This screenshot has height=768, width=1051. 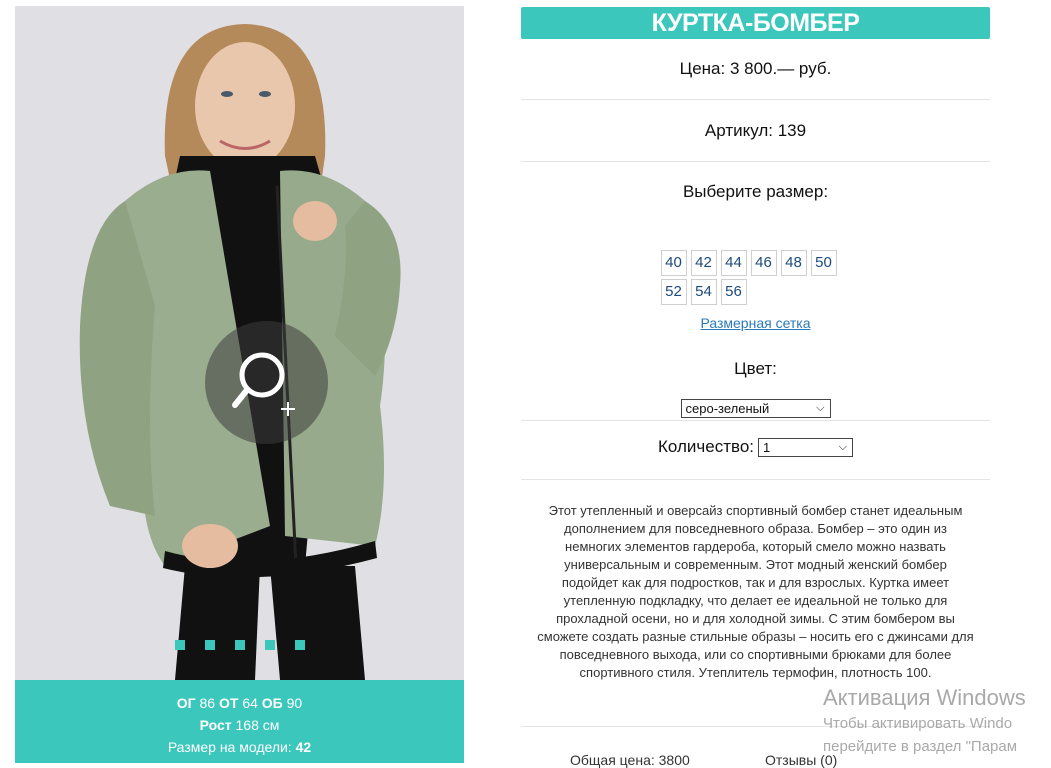 What do you see at coordinates (767, 447) in the screenshot?
I see `quantity-select-value: 1` at bounding box center [767, 447].